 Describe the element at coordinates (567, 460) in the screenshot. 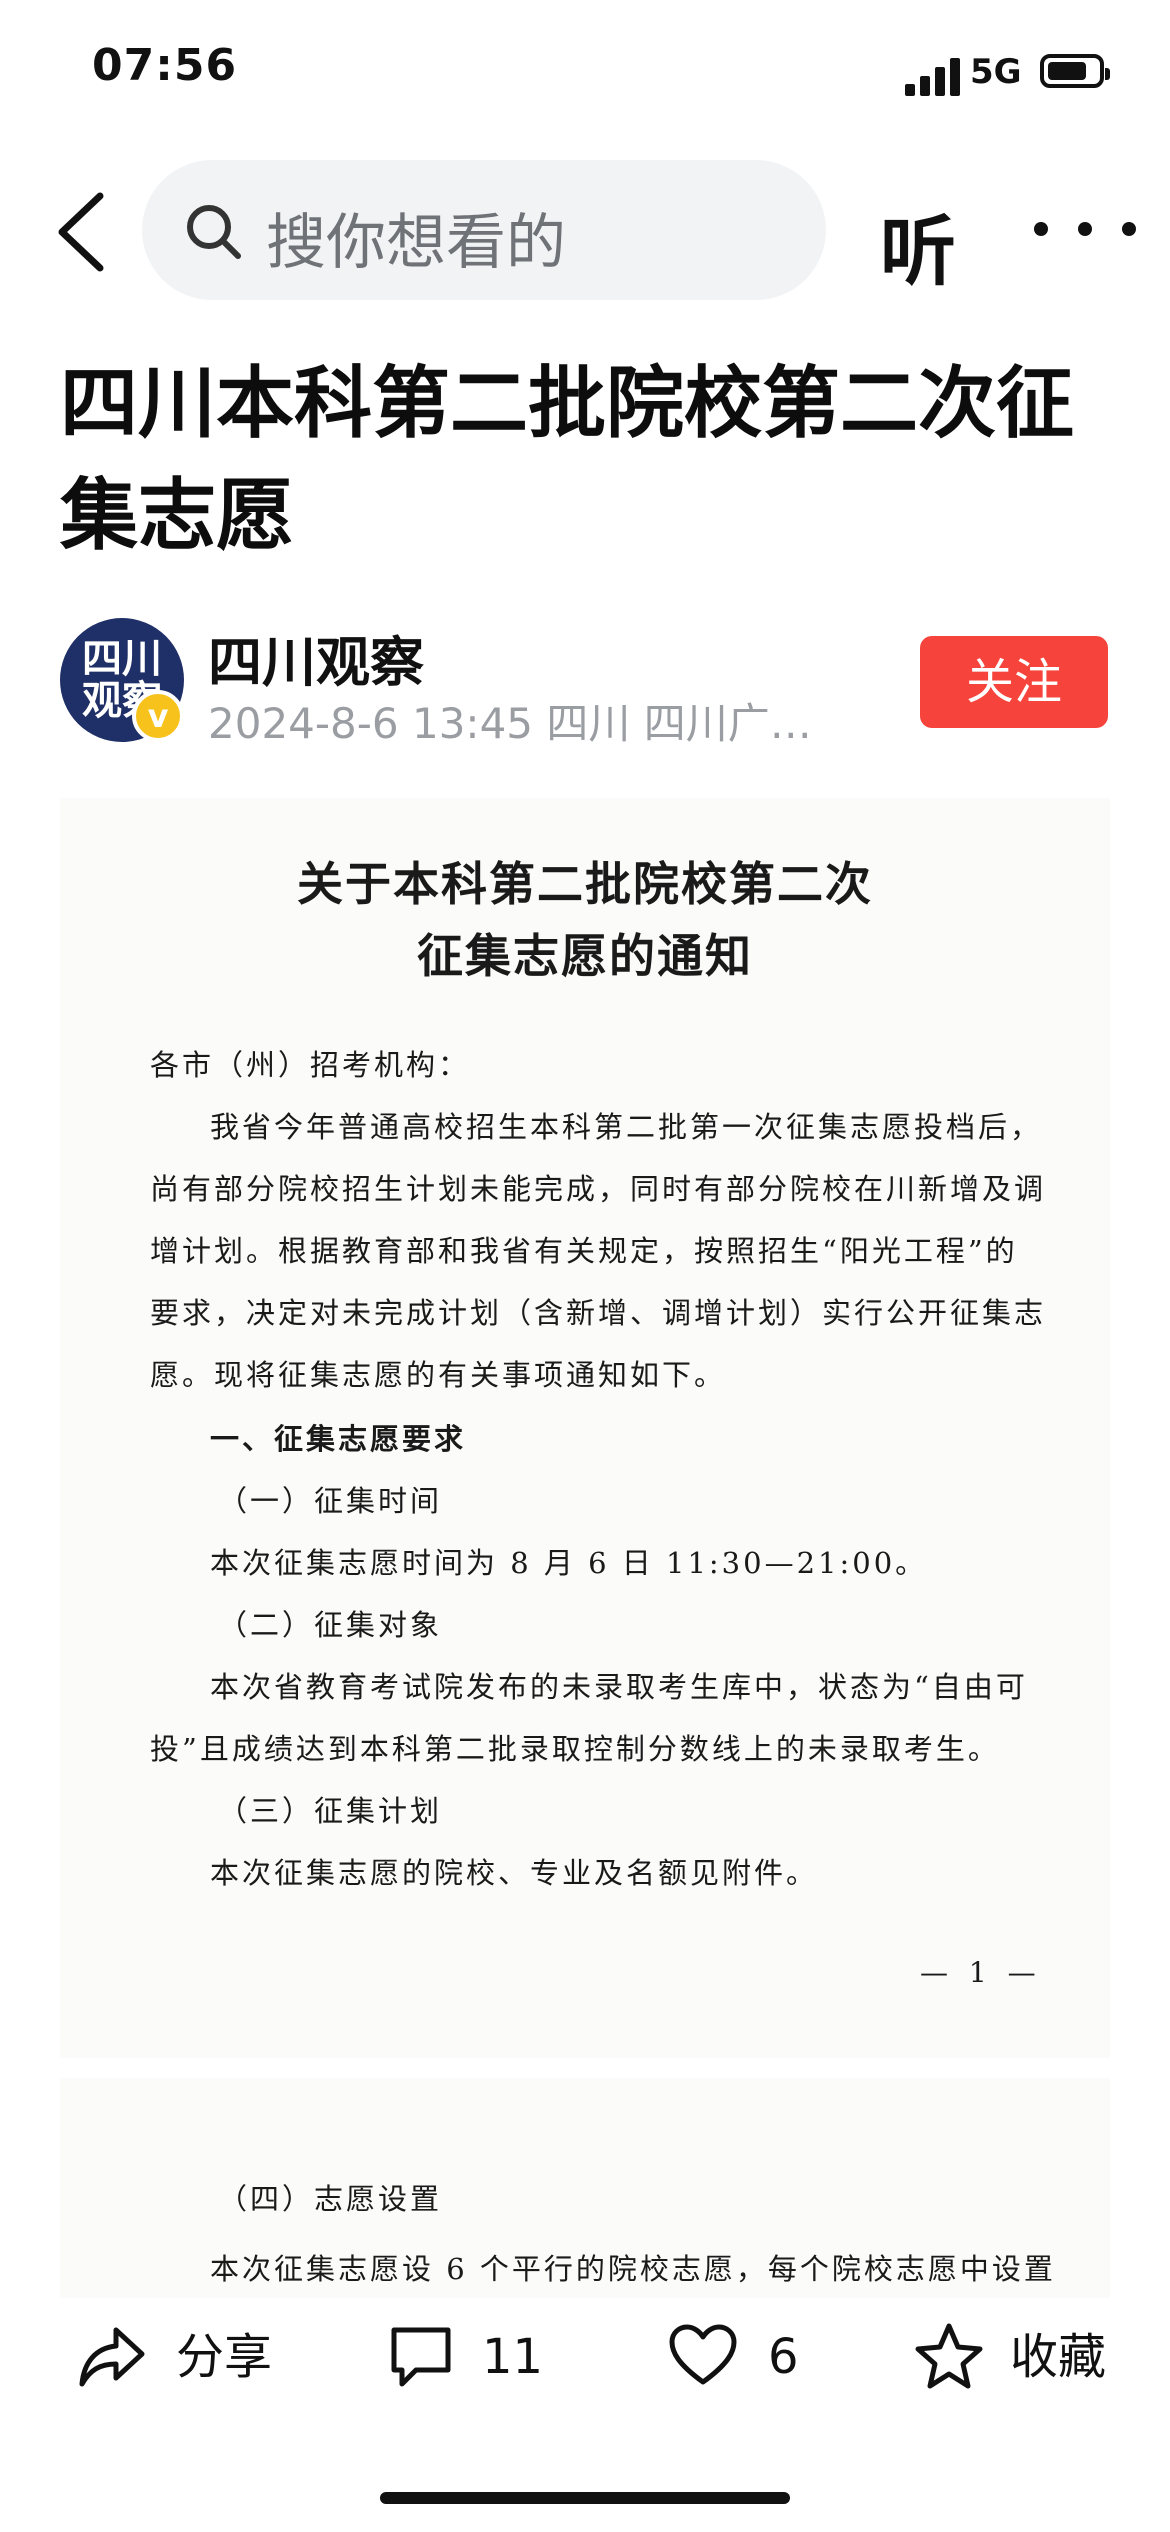

I see `article-title: 四川本科第二批院校第二次征集志愿` at that location.